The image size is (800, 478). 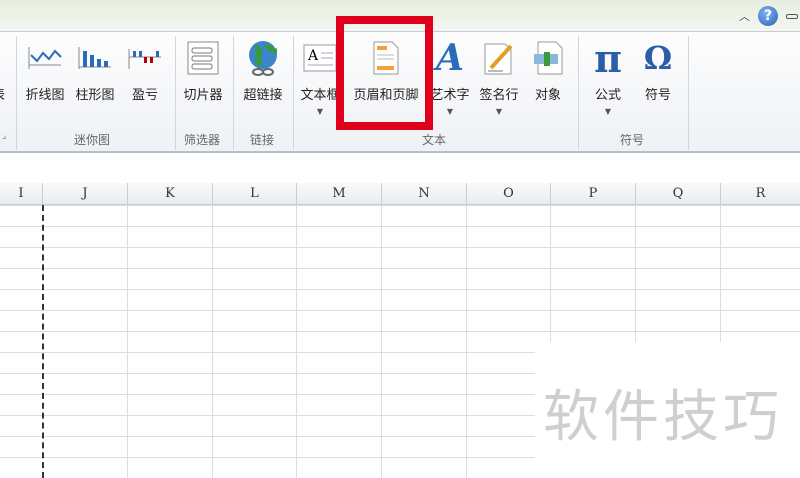 What do you see at coordinates (792, 16) in the screenshot?
I see `minimize-icon` at bounding box center [792, 16].